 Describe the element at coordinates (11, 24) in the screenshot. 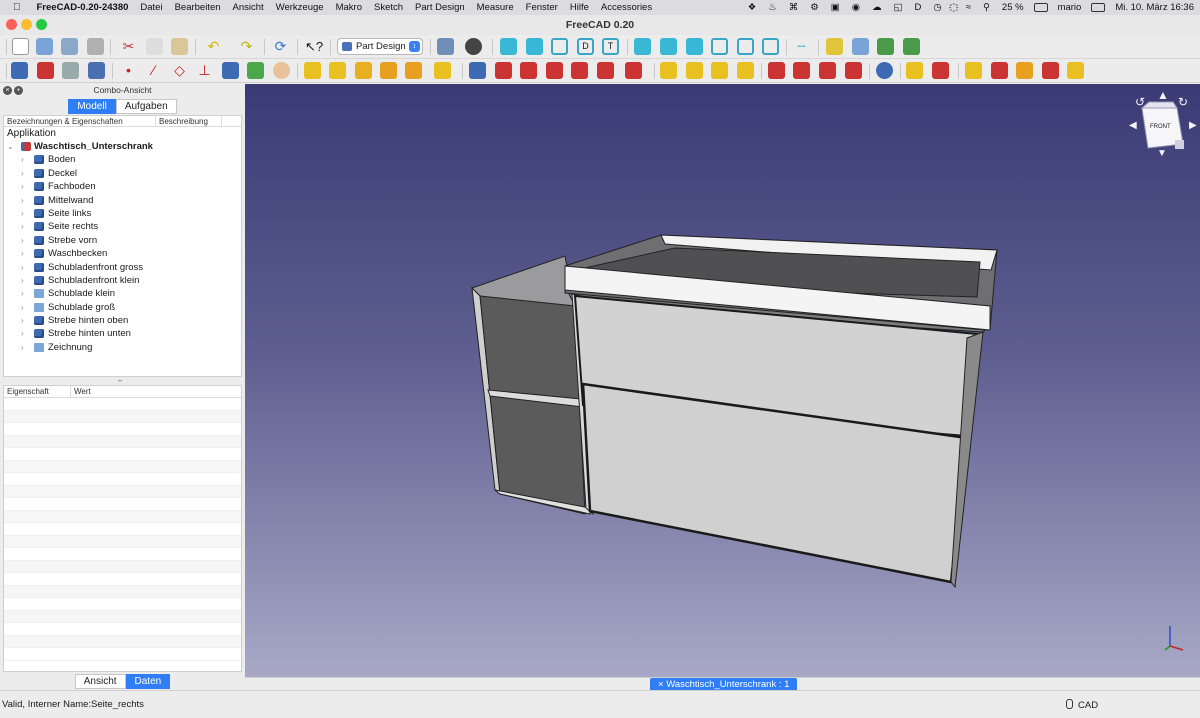

I see `close-window-button` at that location.